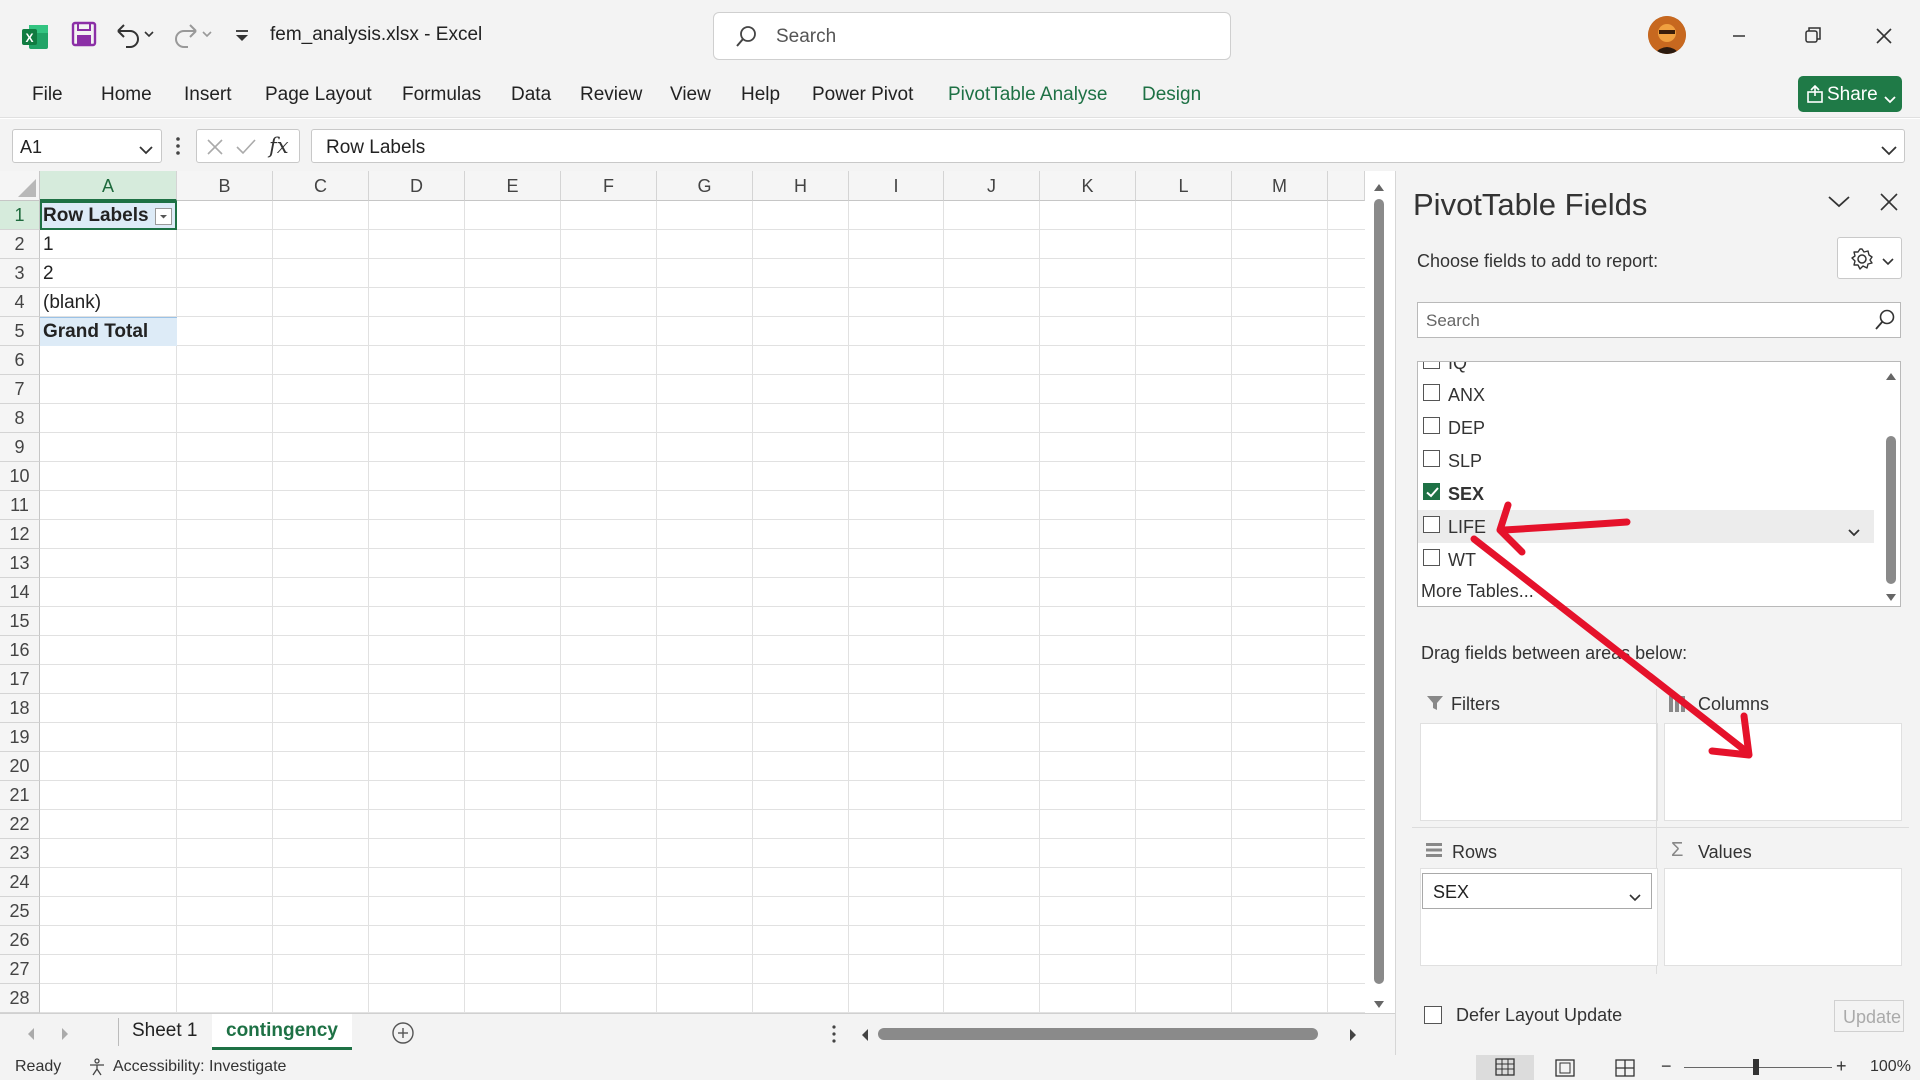 Image resolution: width=1920 pixels, height=1080 pixels. I want to click on arrow-to-columns-area, so click(1611, 647).